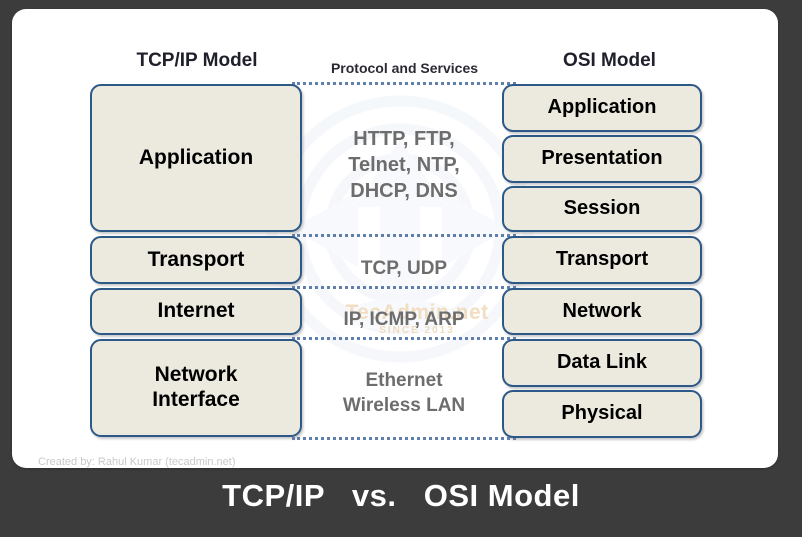  I want to click on layer-label: Network, so click(602, 310).